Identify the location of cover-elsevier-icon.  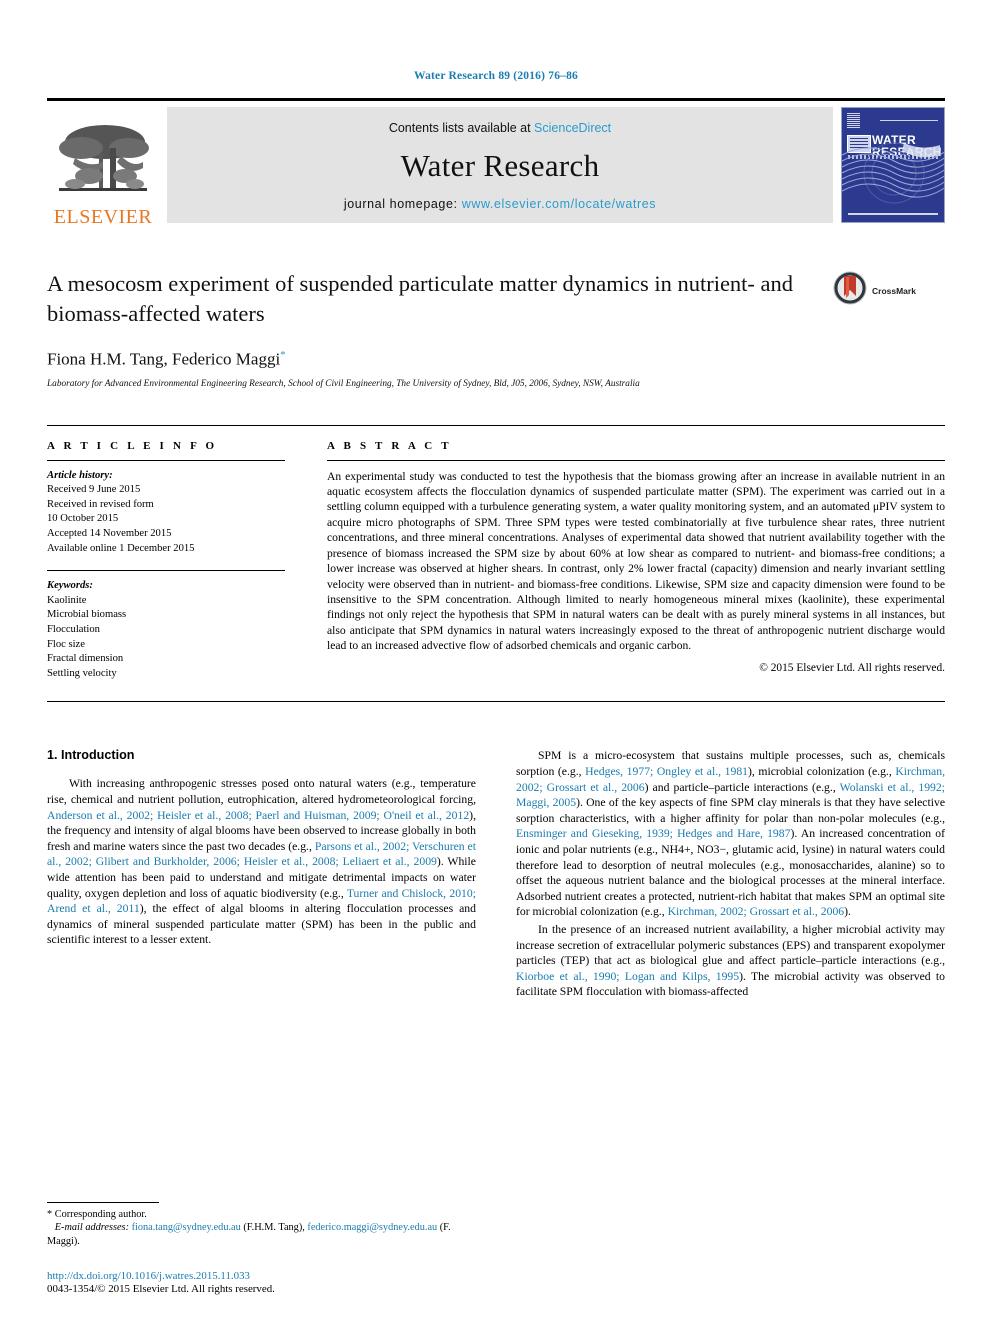
(853, 120).